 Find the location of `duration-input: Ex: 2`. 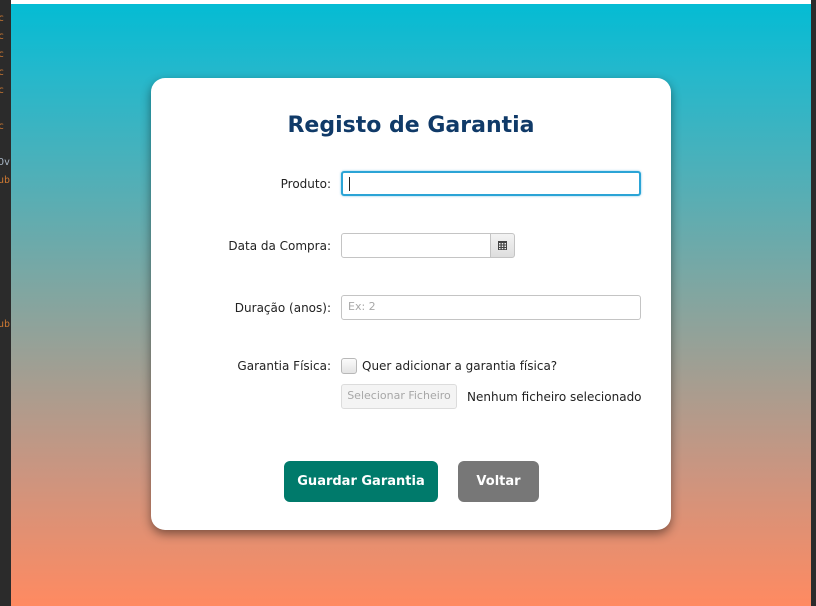

duration-input: Ex: 2 is located at coordinates (491, 307).